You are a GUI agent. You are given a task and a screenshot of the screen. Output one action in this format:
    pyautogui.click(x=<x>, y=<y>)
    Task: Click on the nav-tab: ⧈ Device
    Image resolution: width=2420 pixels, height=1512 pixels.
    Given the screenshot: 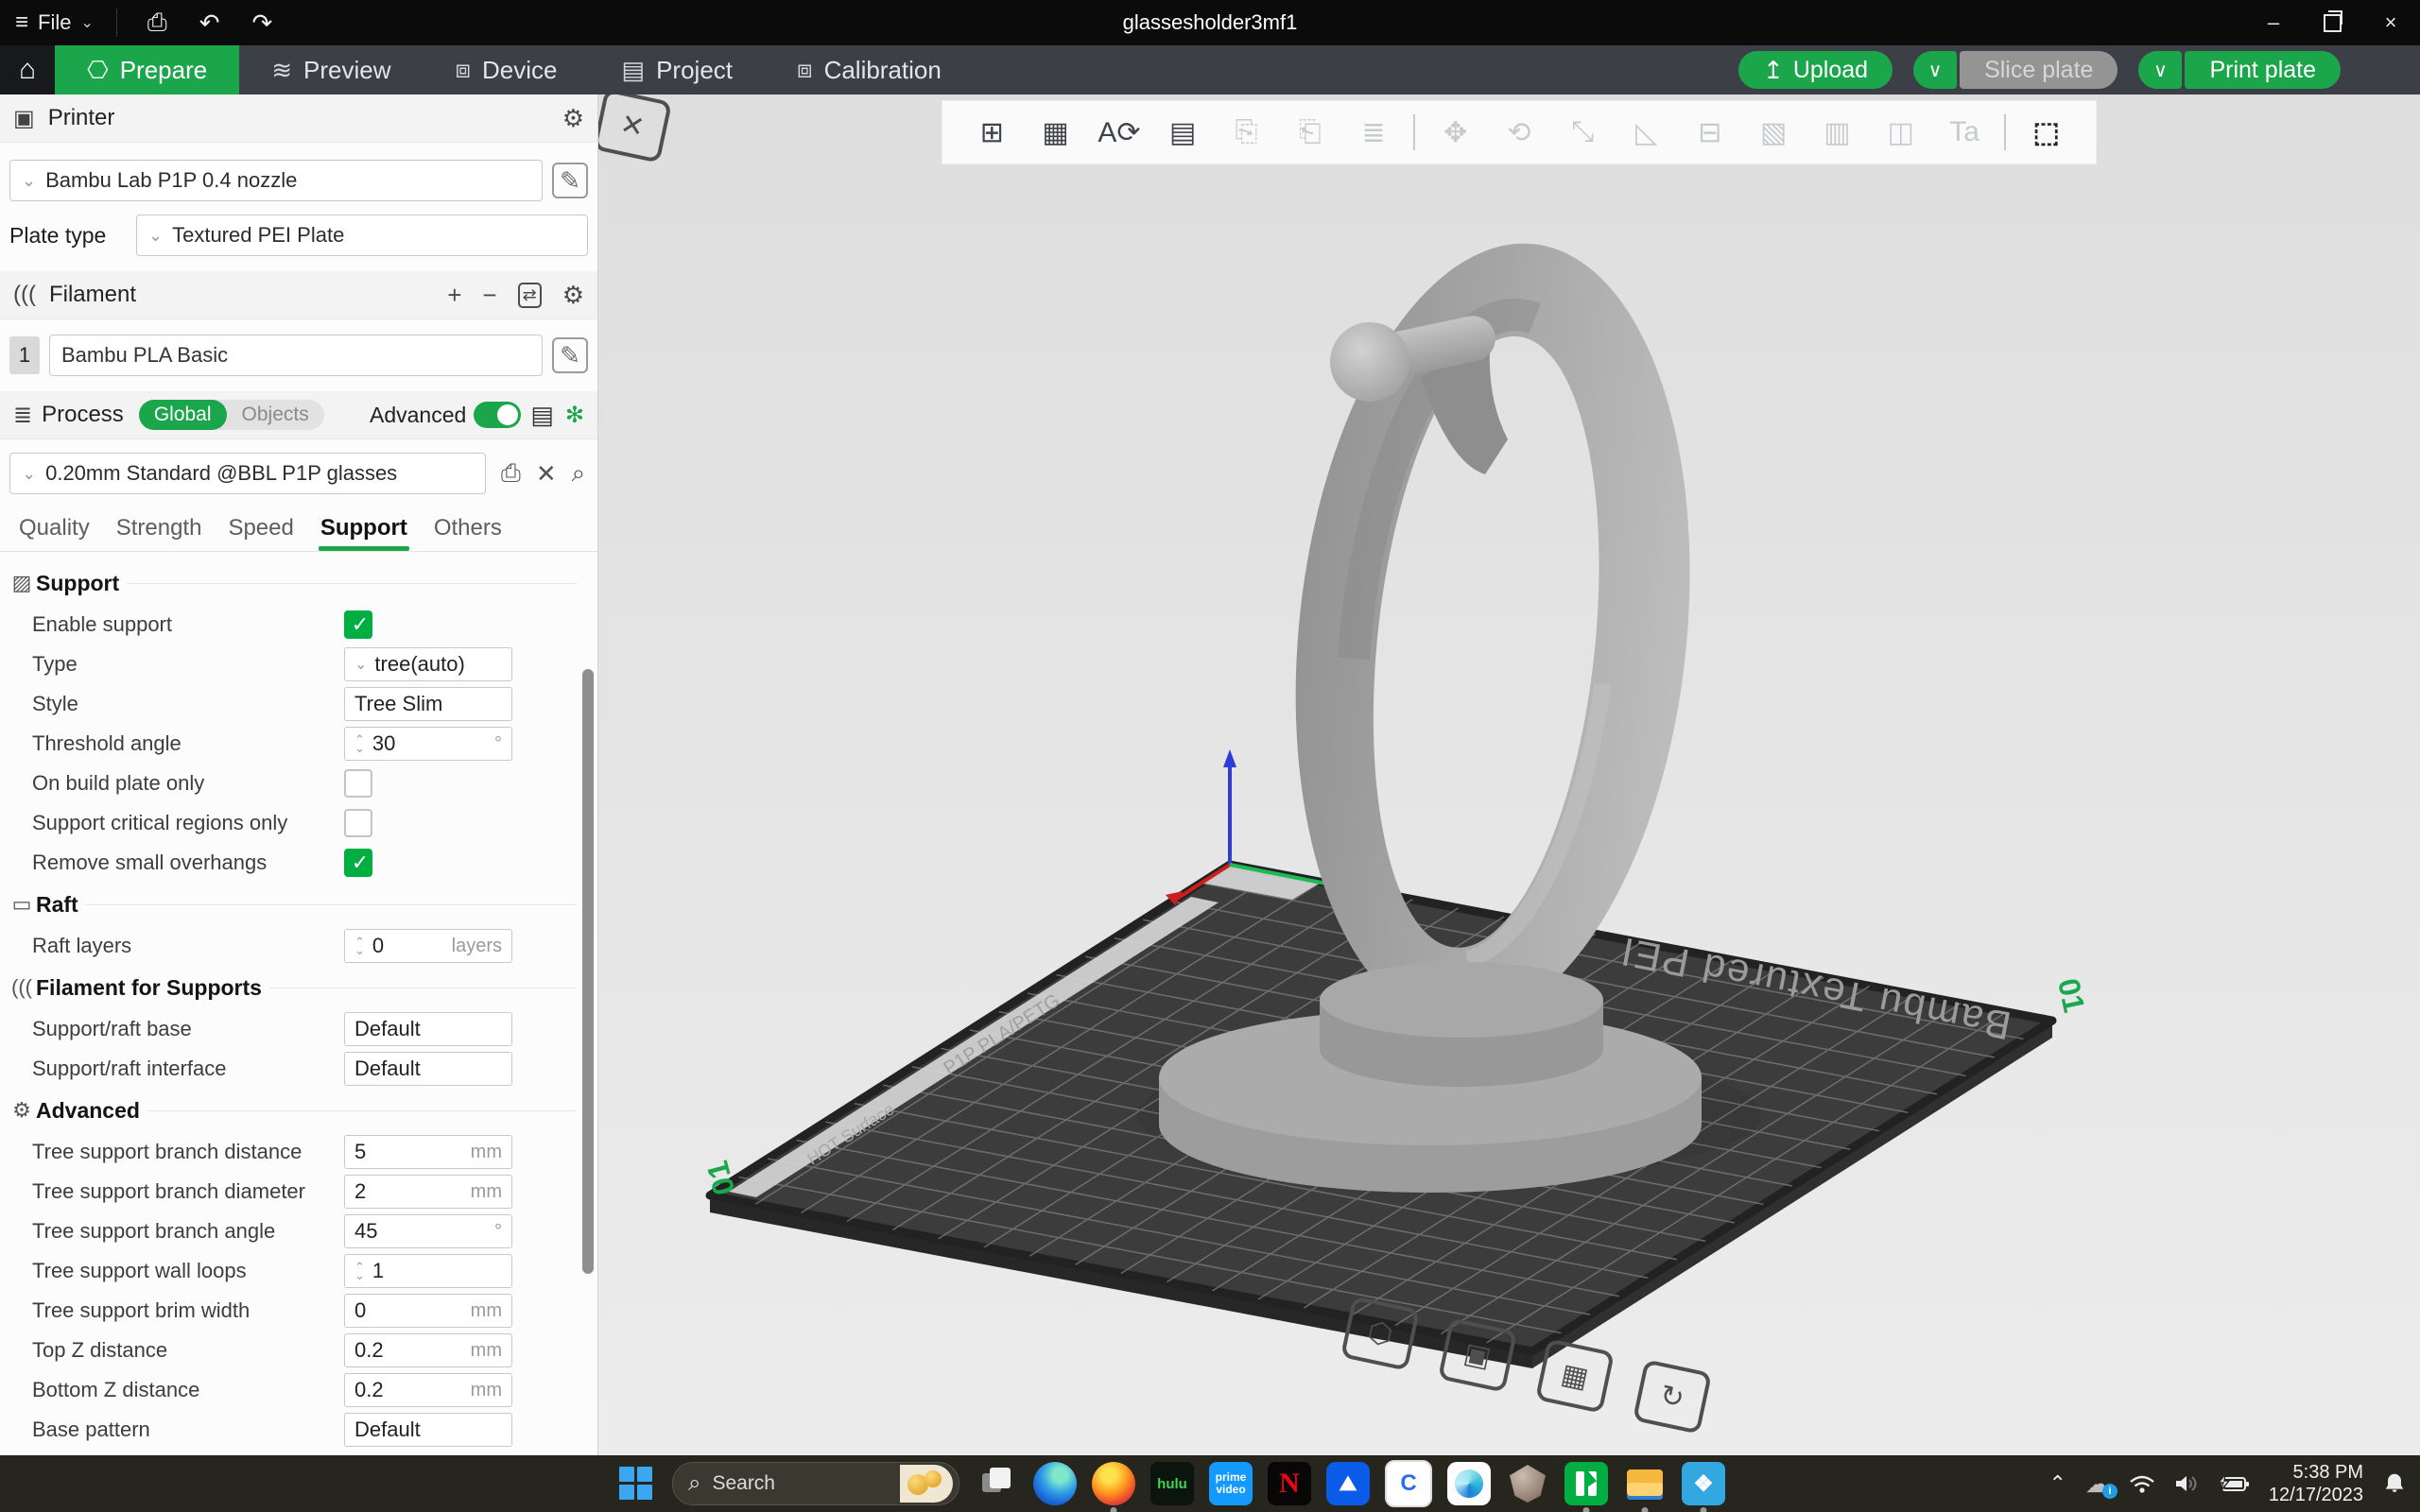 What is the action you would take?
    pyautogui.click(x=506, y=69)
    